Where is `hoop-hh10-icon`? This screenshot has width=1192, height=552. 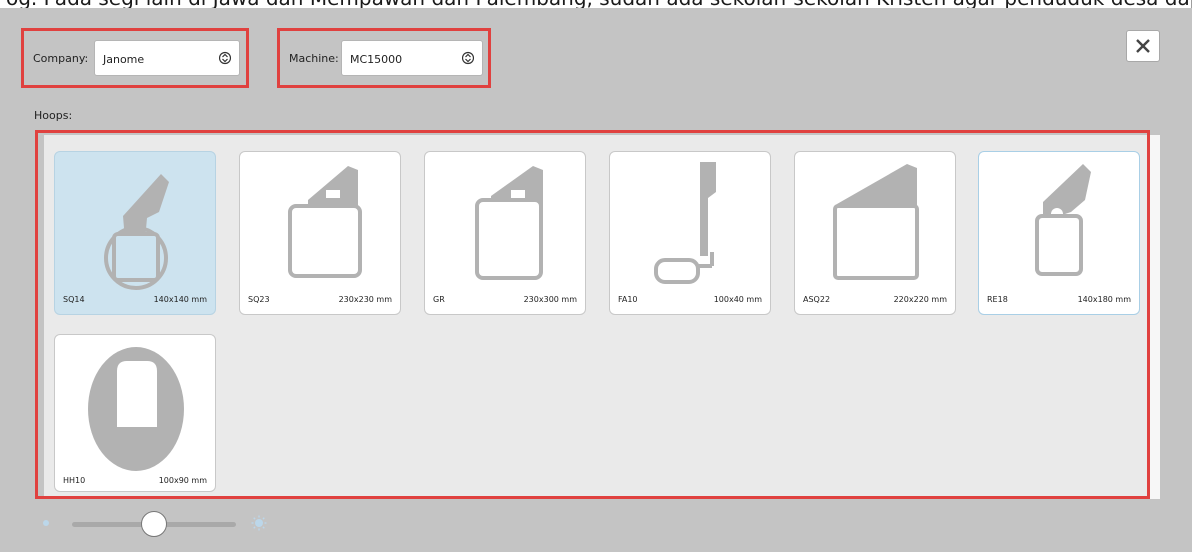 hoop-hh10-icon is located at coordinates (136, 409).